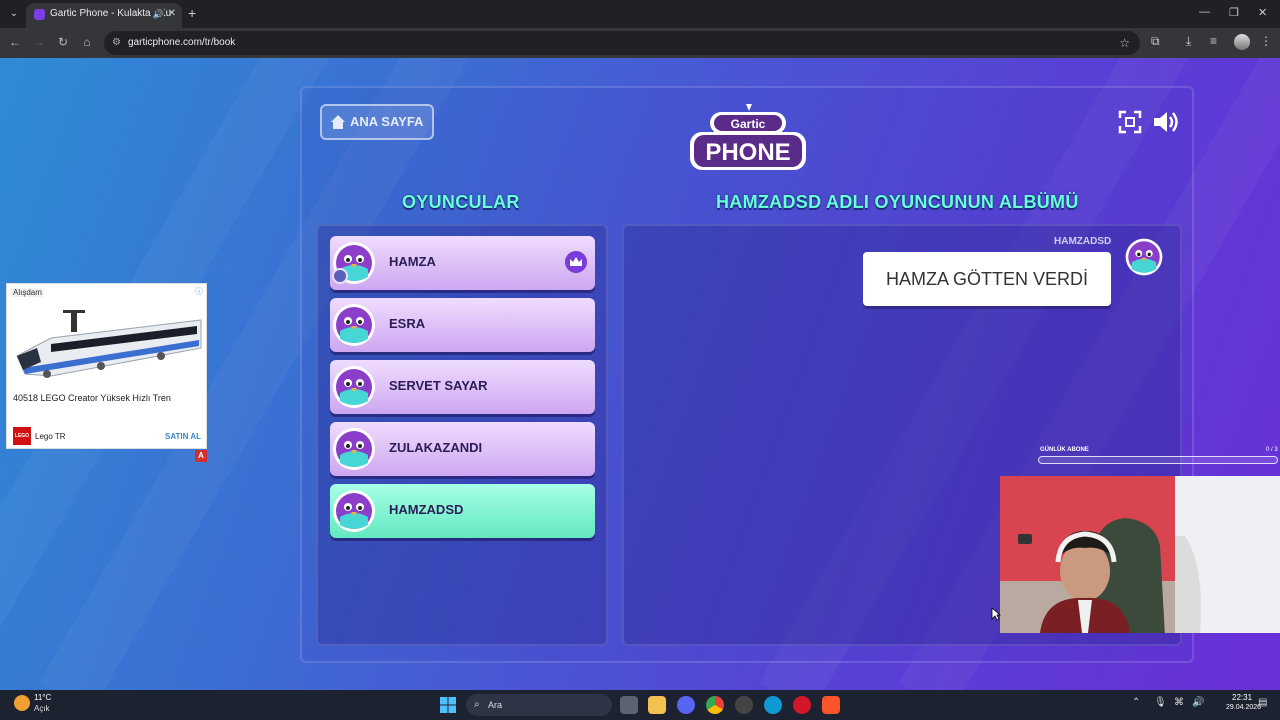 This screenshot has width=1280, height=720. What do you see at coordinates (1188, 41) in the screenshot?
I see `download-icon: ⤓` at bounding box center [1188, 41].